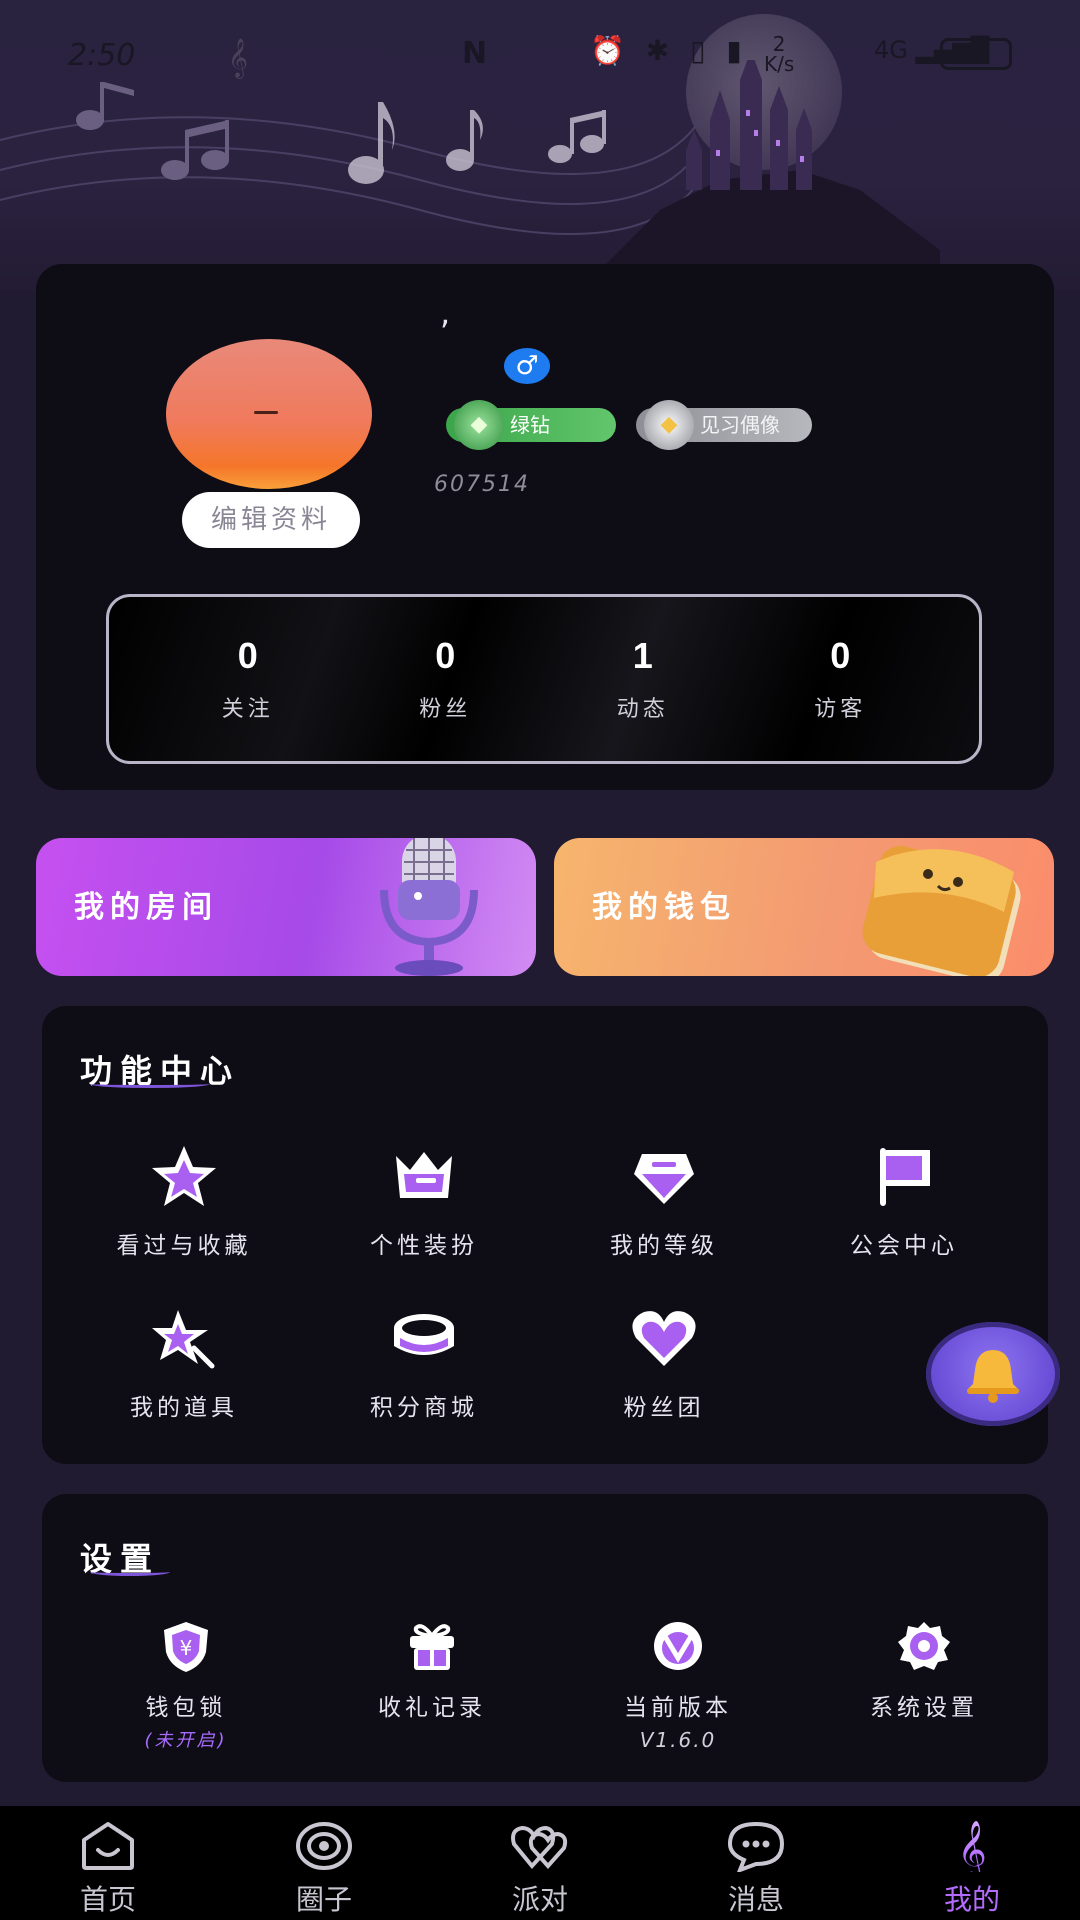 The height and width of the screenshot is (1920, 1080). What do you see at coordinates (424, 1334) in the screenshot?
I see `coin-icon` at bounding box center [424, 1334].